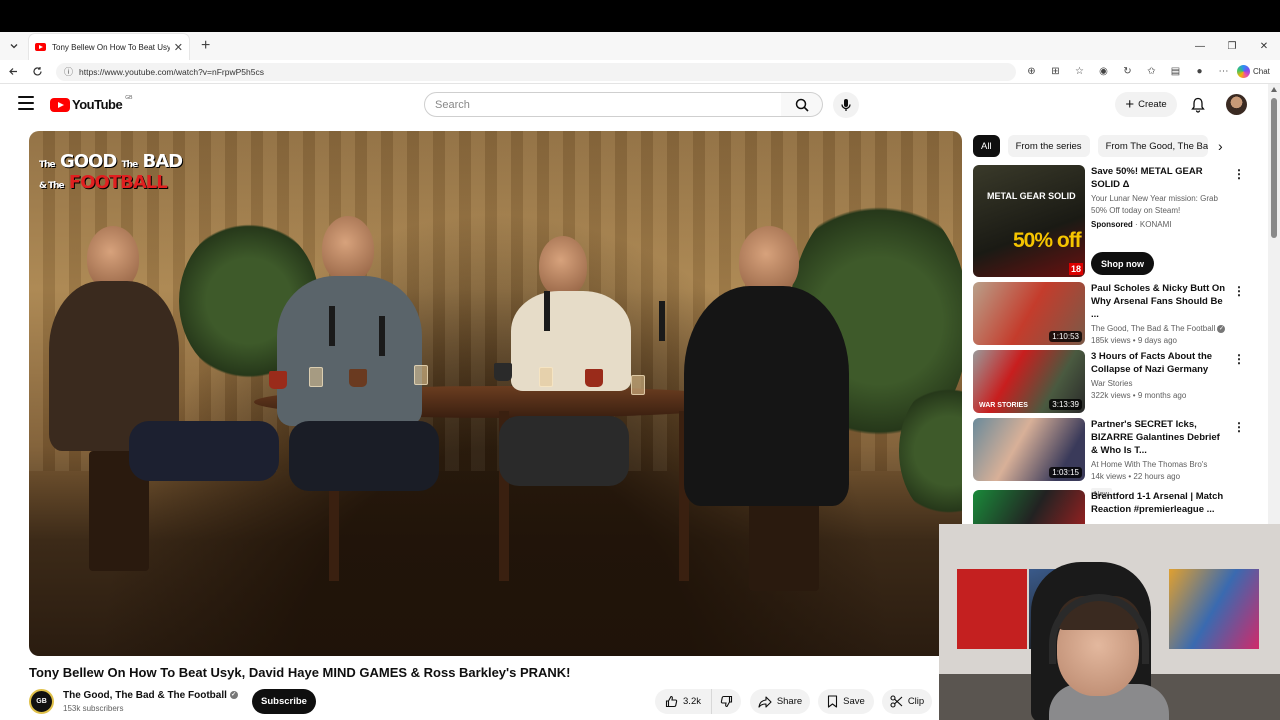 The image size is (1280, 720). What do you see at coordinates (37, 72) in the screenshot?
I see `reload-button` at bounding box center [37, 72].